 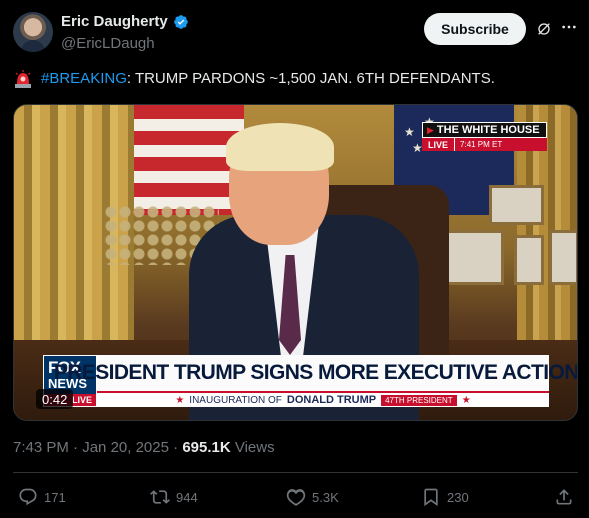 I want to click on reply-button: 171, so click(x=42, y=497).